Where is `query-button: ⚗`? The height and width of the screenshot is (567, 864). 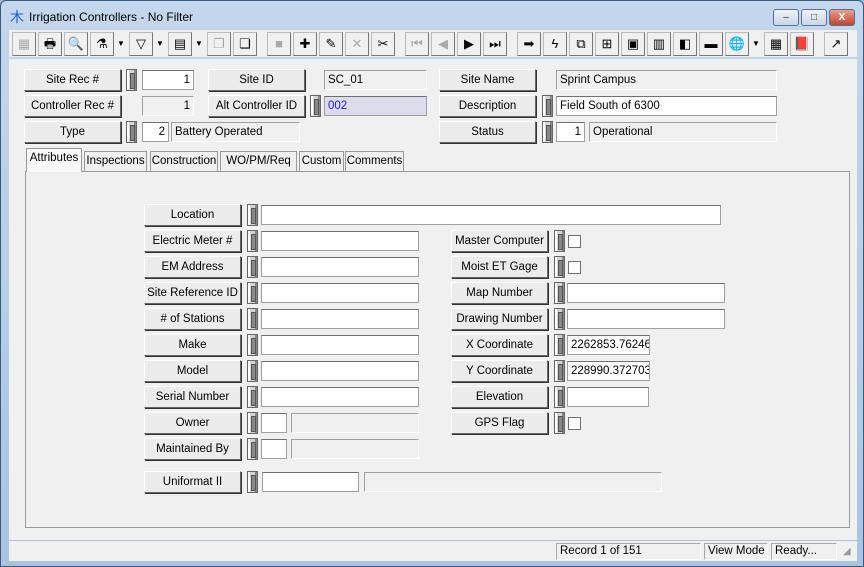 query-button: ⚗ is located at coordinates (102, 43).